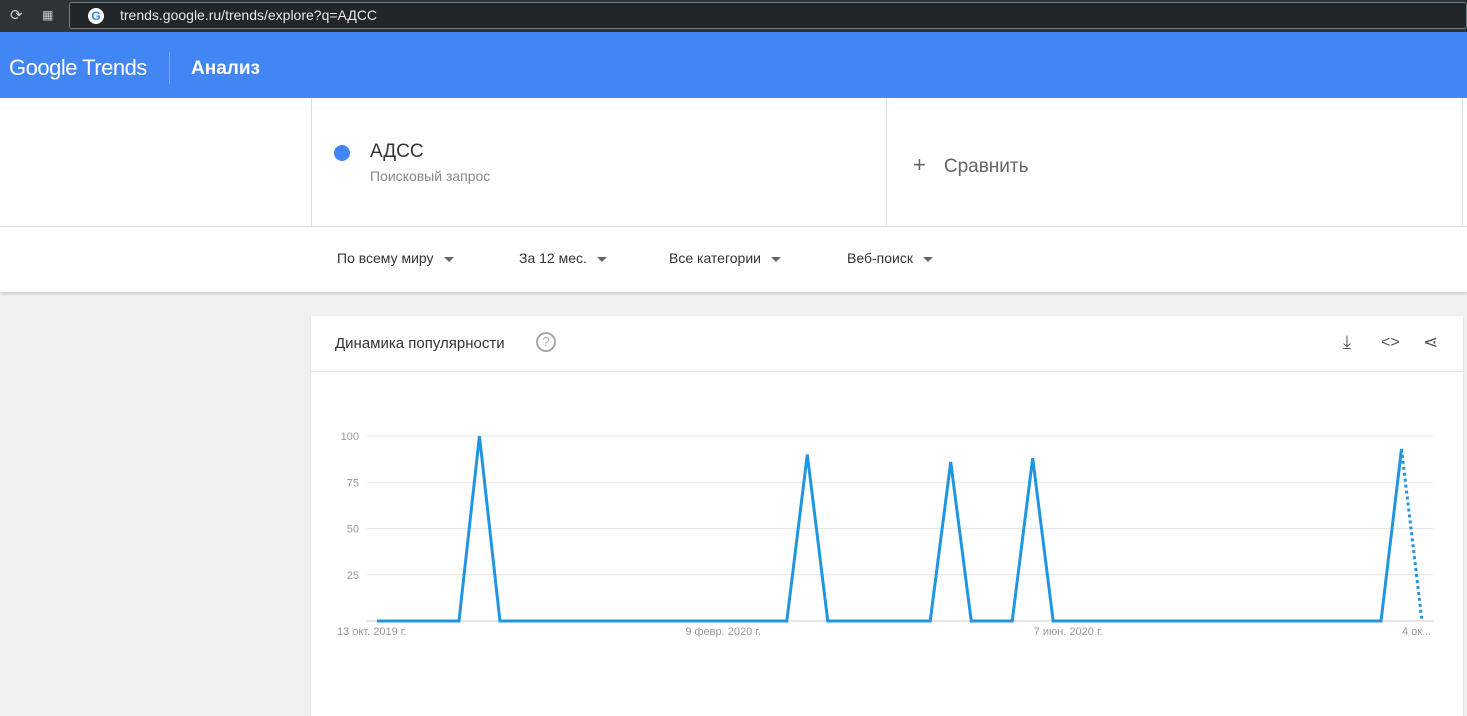 The height and width of the screenshot is (716, 1467). I want to click on category-filter: Все категории, so click(725, 258).